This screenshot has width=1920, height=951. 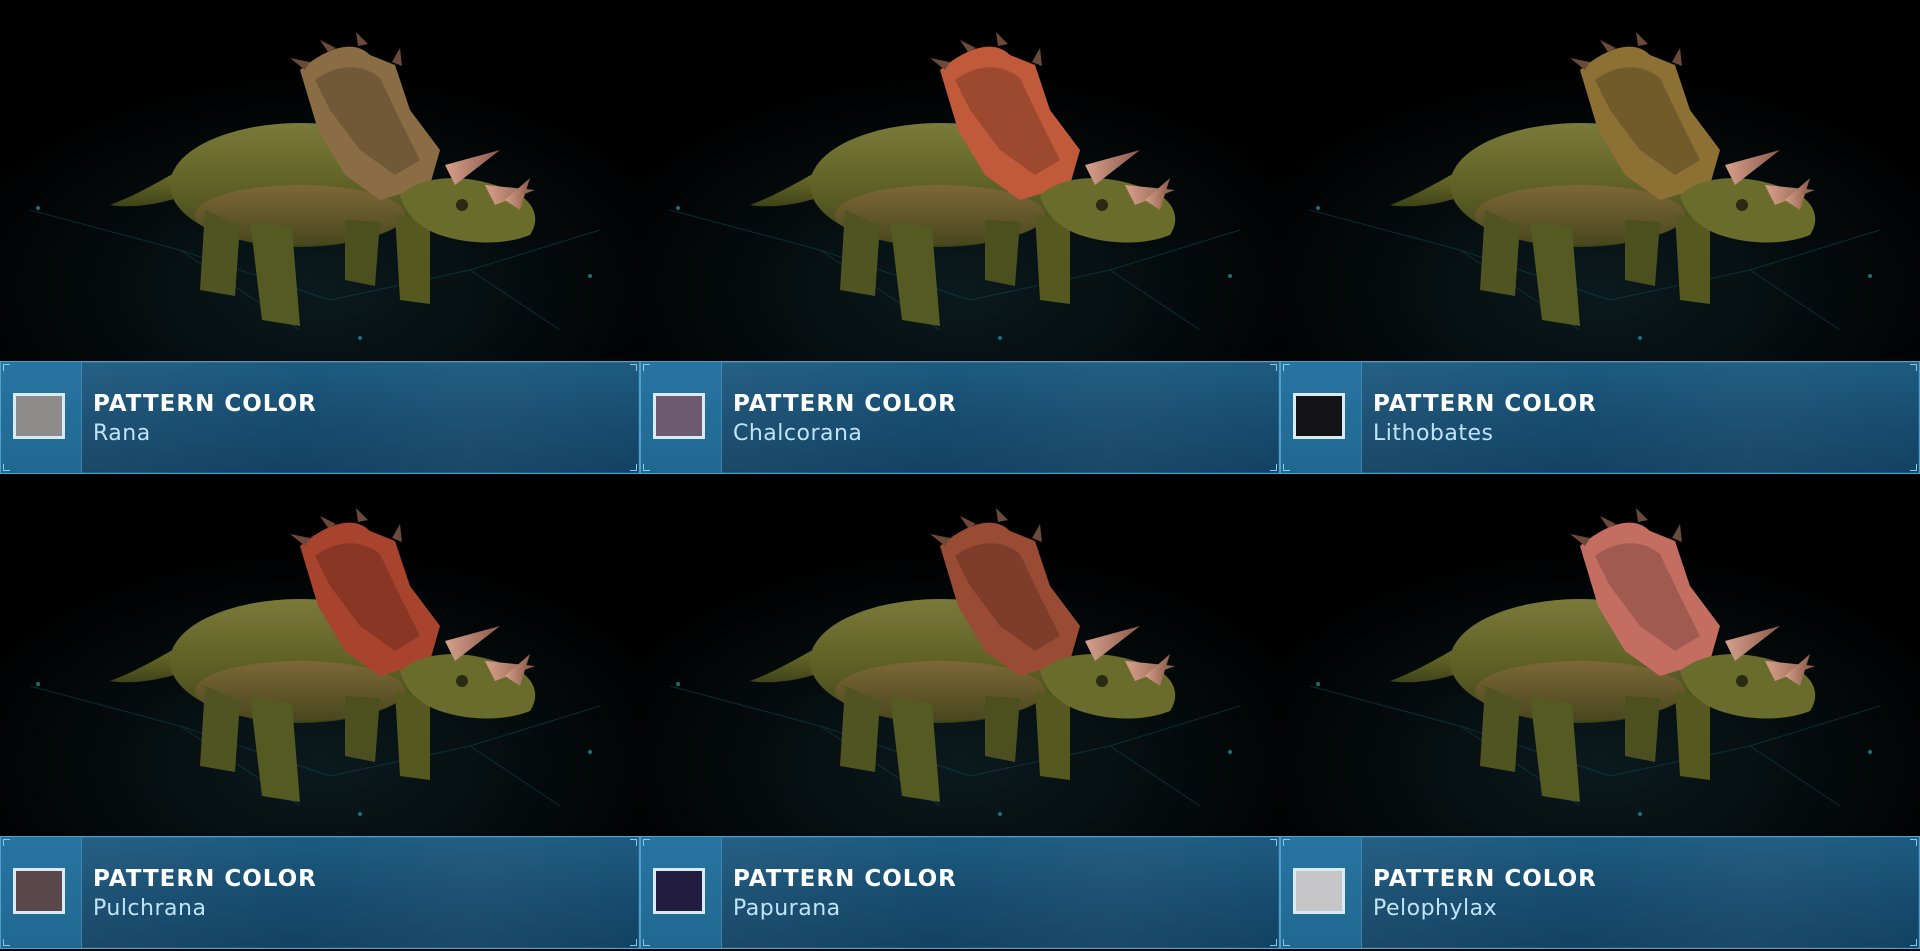 I want to click on pattern-color-name: Pulchrana, so click(x=150, y=908).